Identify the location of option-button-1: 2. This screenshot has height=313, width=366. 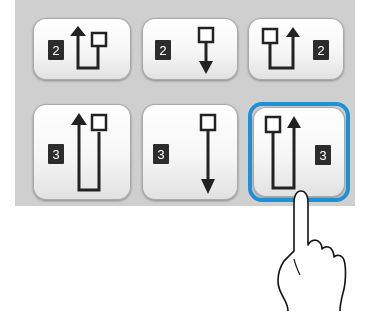
(82, 49).